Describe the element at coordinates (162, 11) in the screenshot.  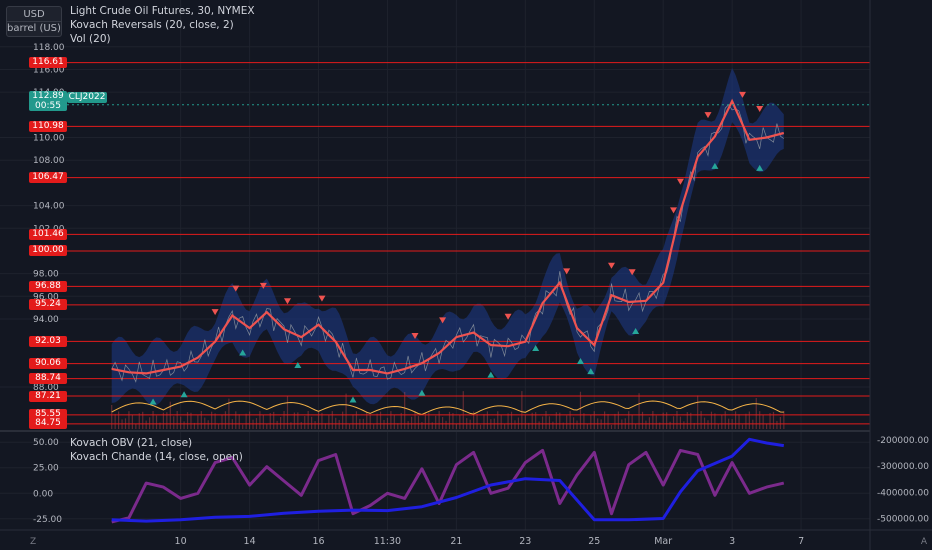
I see `chart-title: Light Crude Oil Futures, 30, NYMEX` at that location.